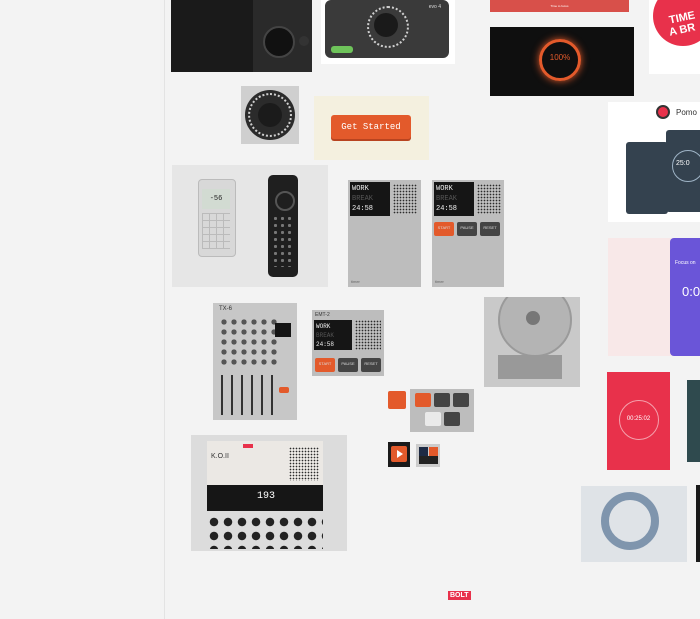 This screenshot has height=619, width=700. Describe the element at coordinates (325, 335) in the screenshot. I see `timer-small-break: BREAK` at that location.